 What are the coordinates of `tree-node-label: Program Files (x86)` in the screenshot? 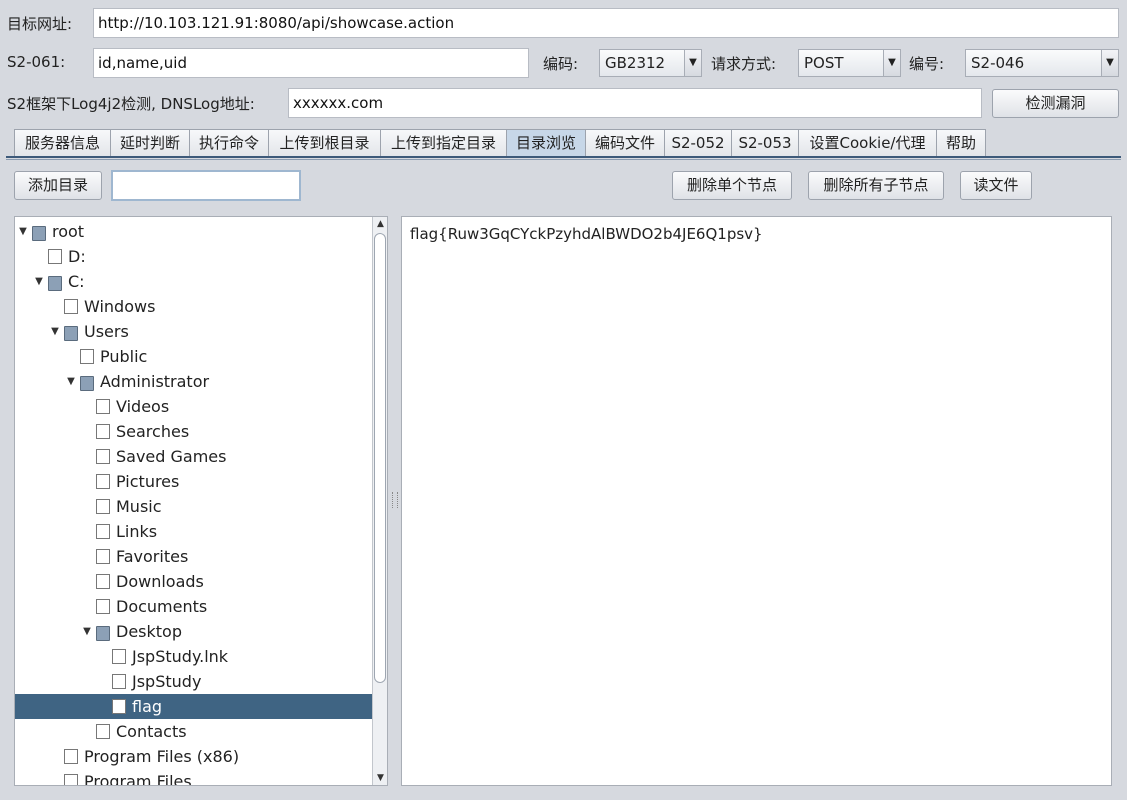 It's located at (162, 756).